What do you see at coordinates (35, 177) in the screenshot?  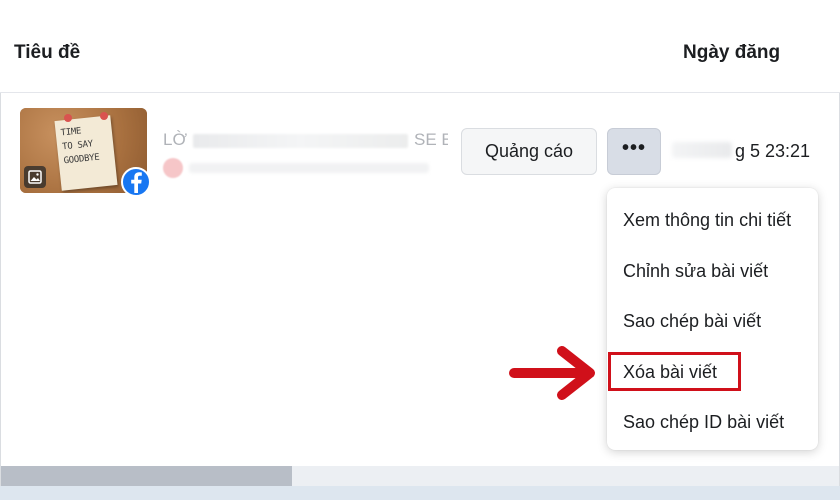 I see `image-icon` at bounding box center [35, 177].